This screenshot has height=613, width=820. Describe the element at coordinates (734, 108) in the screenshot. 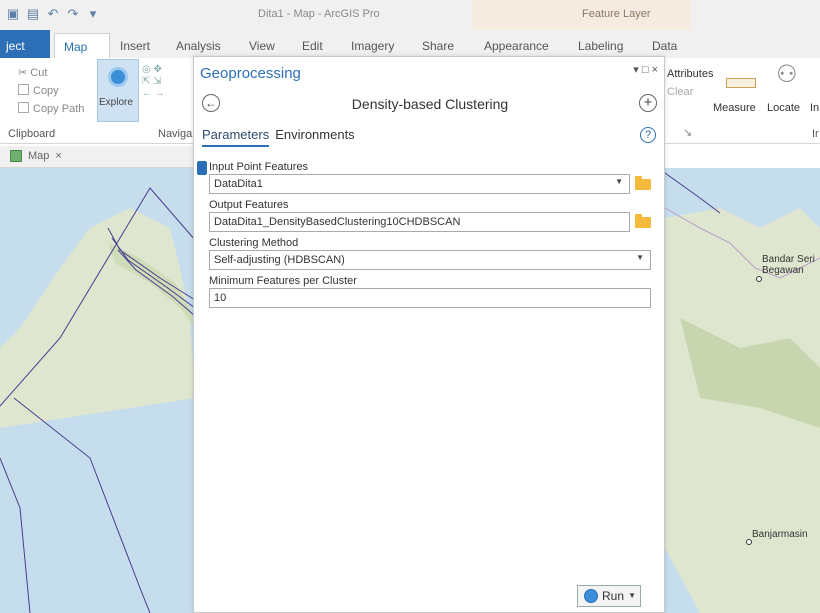

I see `measure-button: Measure` at that location.